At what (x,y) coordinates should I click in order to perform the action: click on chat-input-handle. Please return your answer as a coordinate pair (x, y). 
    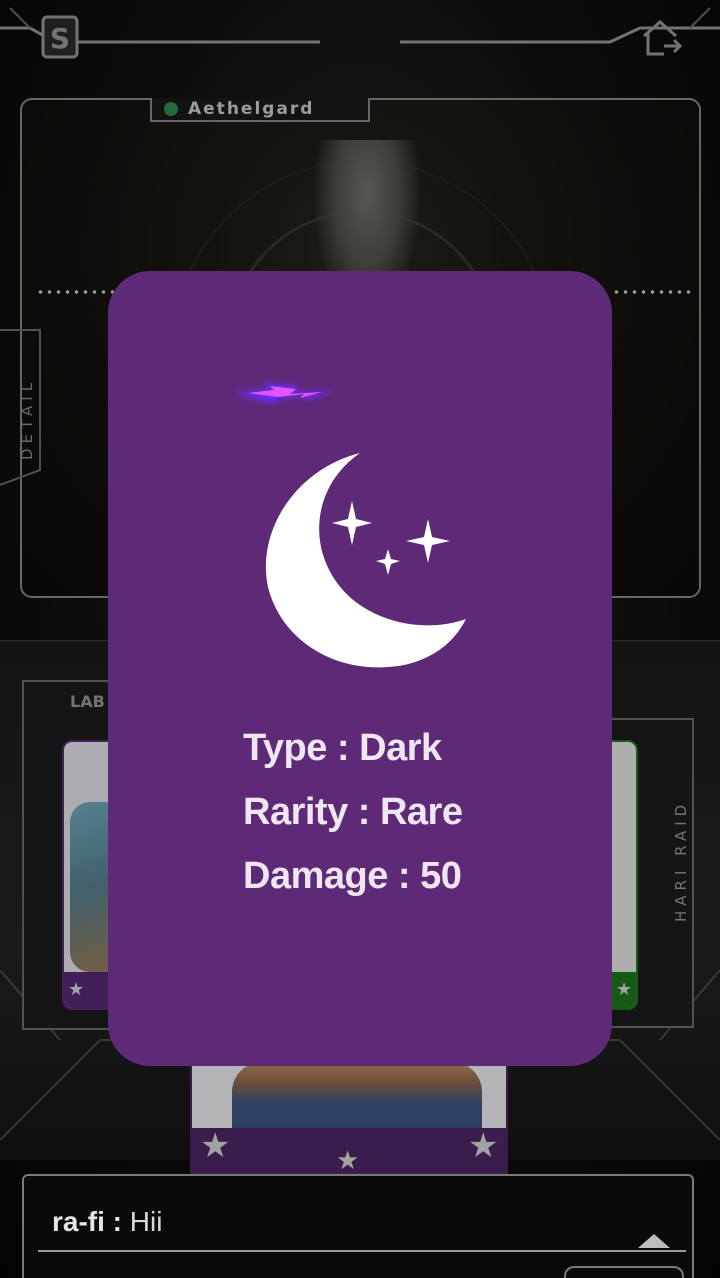
    Looking at the image, I should click on (624, 1272).